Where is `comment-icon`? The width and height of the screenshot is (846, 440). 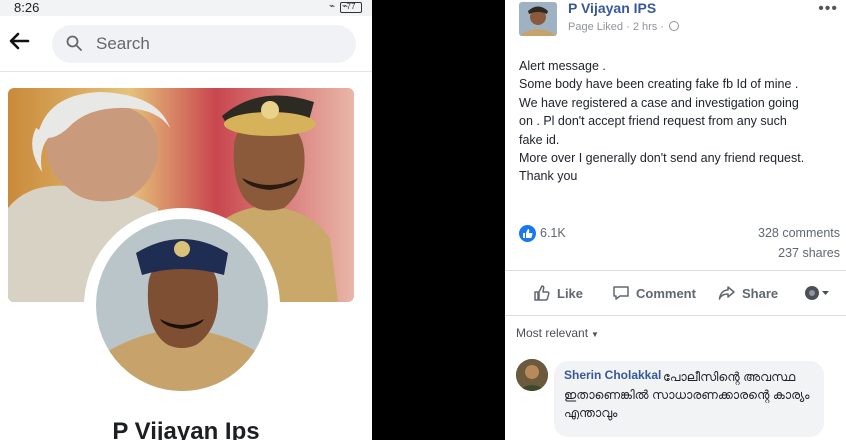 comment-icon is located at coordinates (624, 293).